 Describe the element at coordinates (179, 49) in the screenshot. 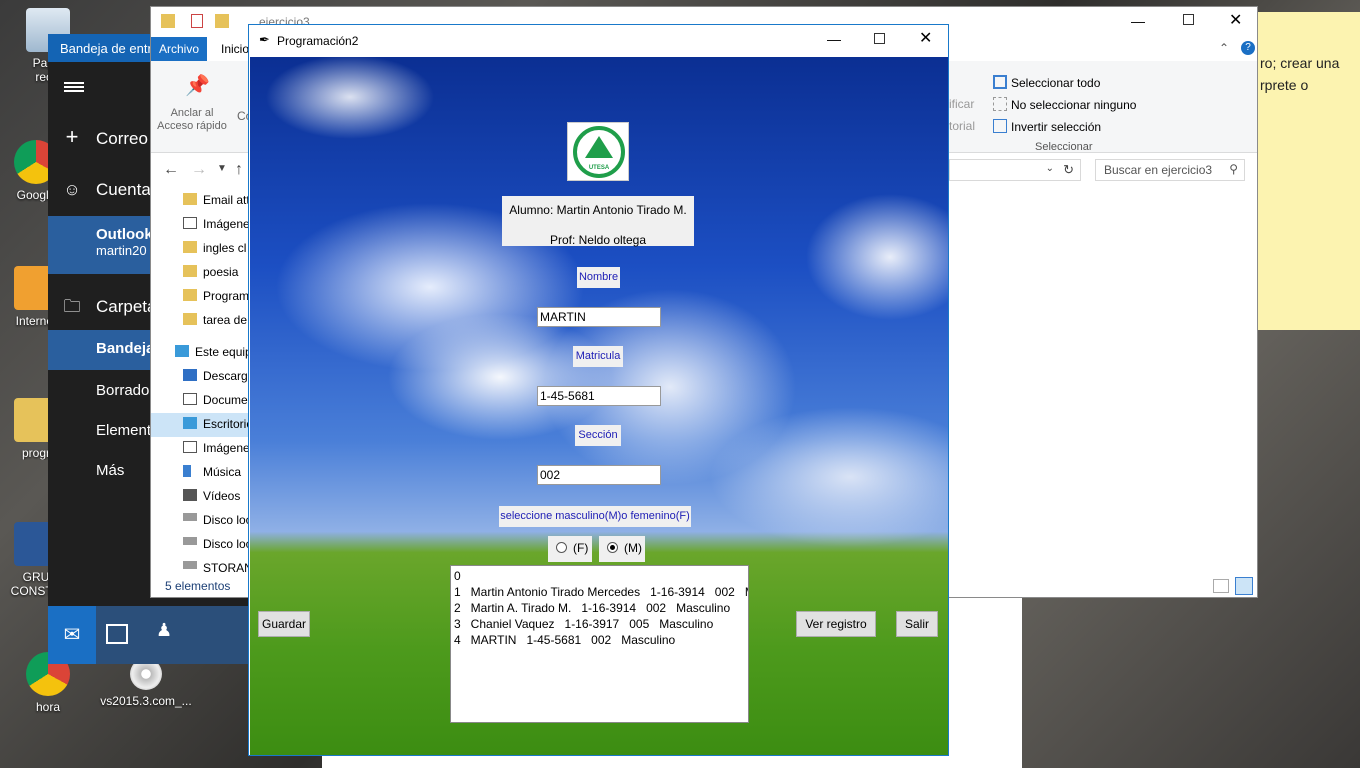

I see `tab-file: Archivo` at that location.